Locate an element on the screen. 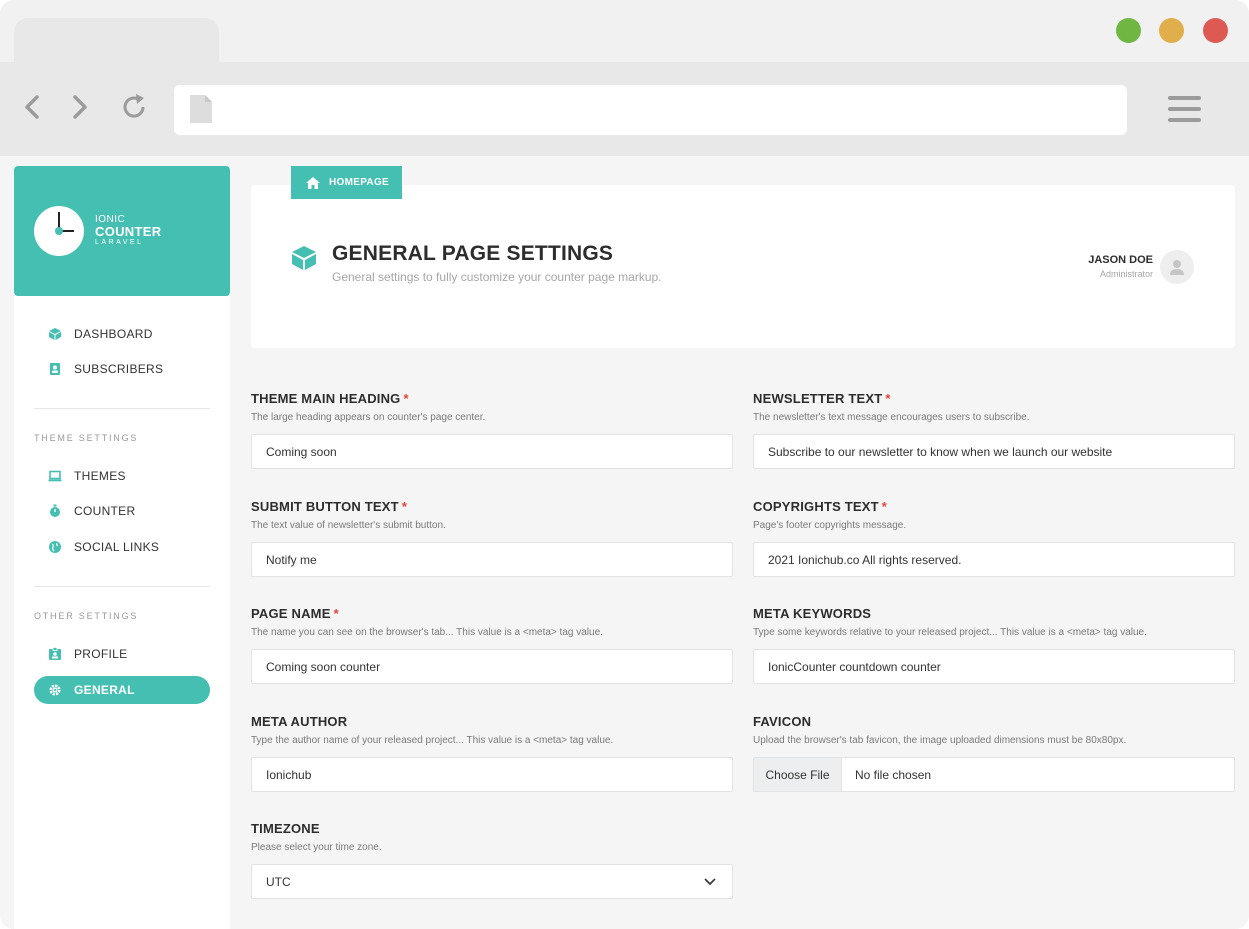 Image resolution: width=1249 pixels, height=929 pixels. breadcrumb-homepage: HOMEPAGE is located at coordinates (346, 182).